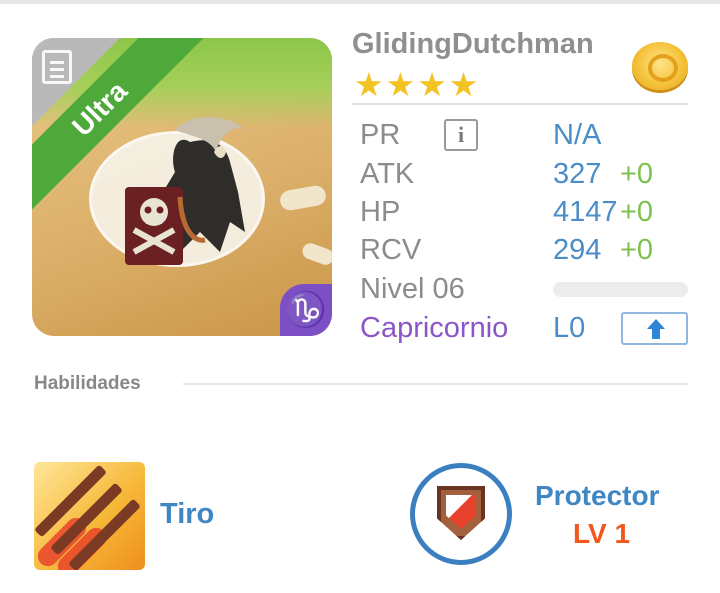  I want to click on atk-bonus: +0, so click(637, 174).